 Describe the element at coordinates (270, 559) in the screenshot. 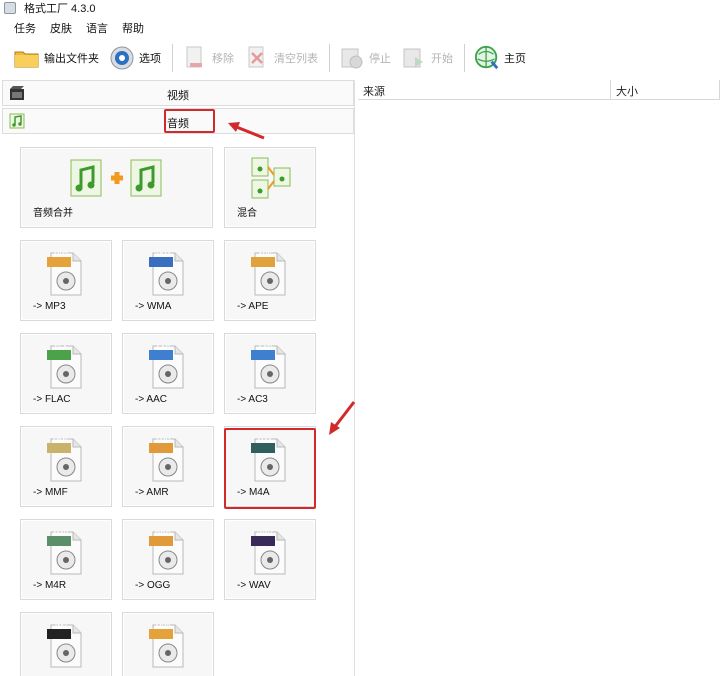

I see `format-tile-to-wav: WAV -> WAV` at that location.